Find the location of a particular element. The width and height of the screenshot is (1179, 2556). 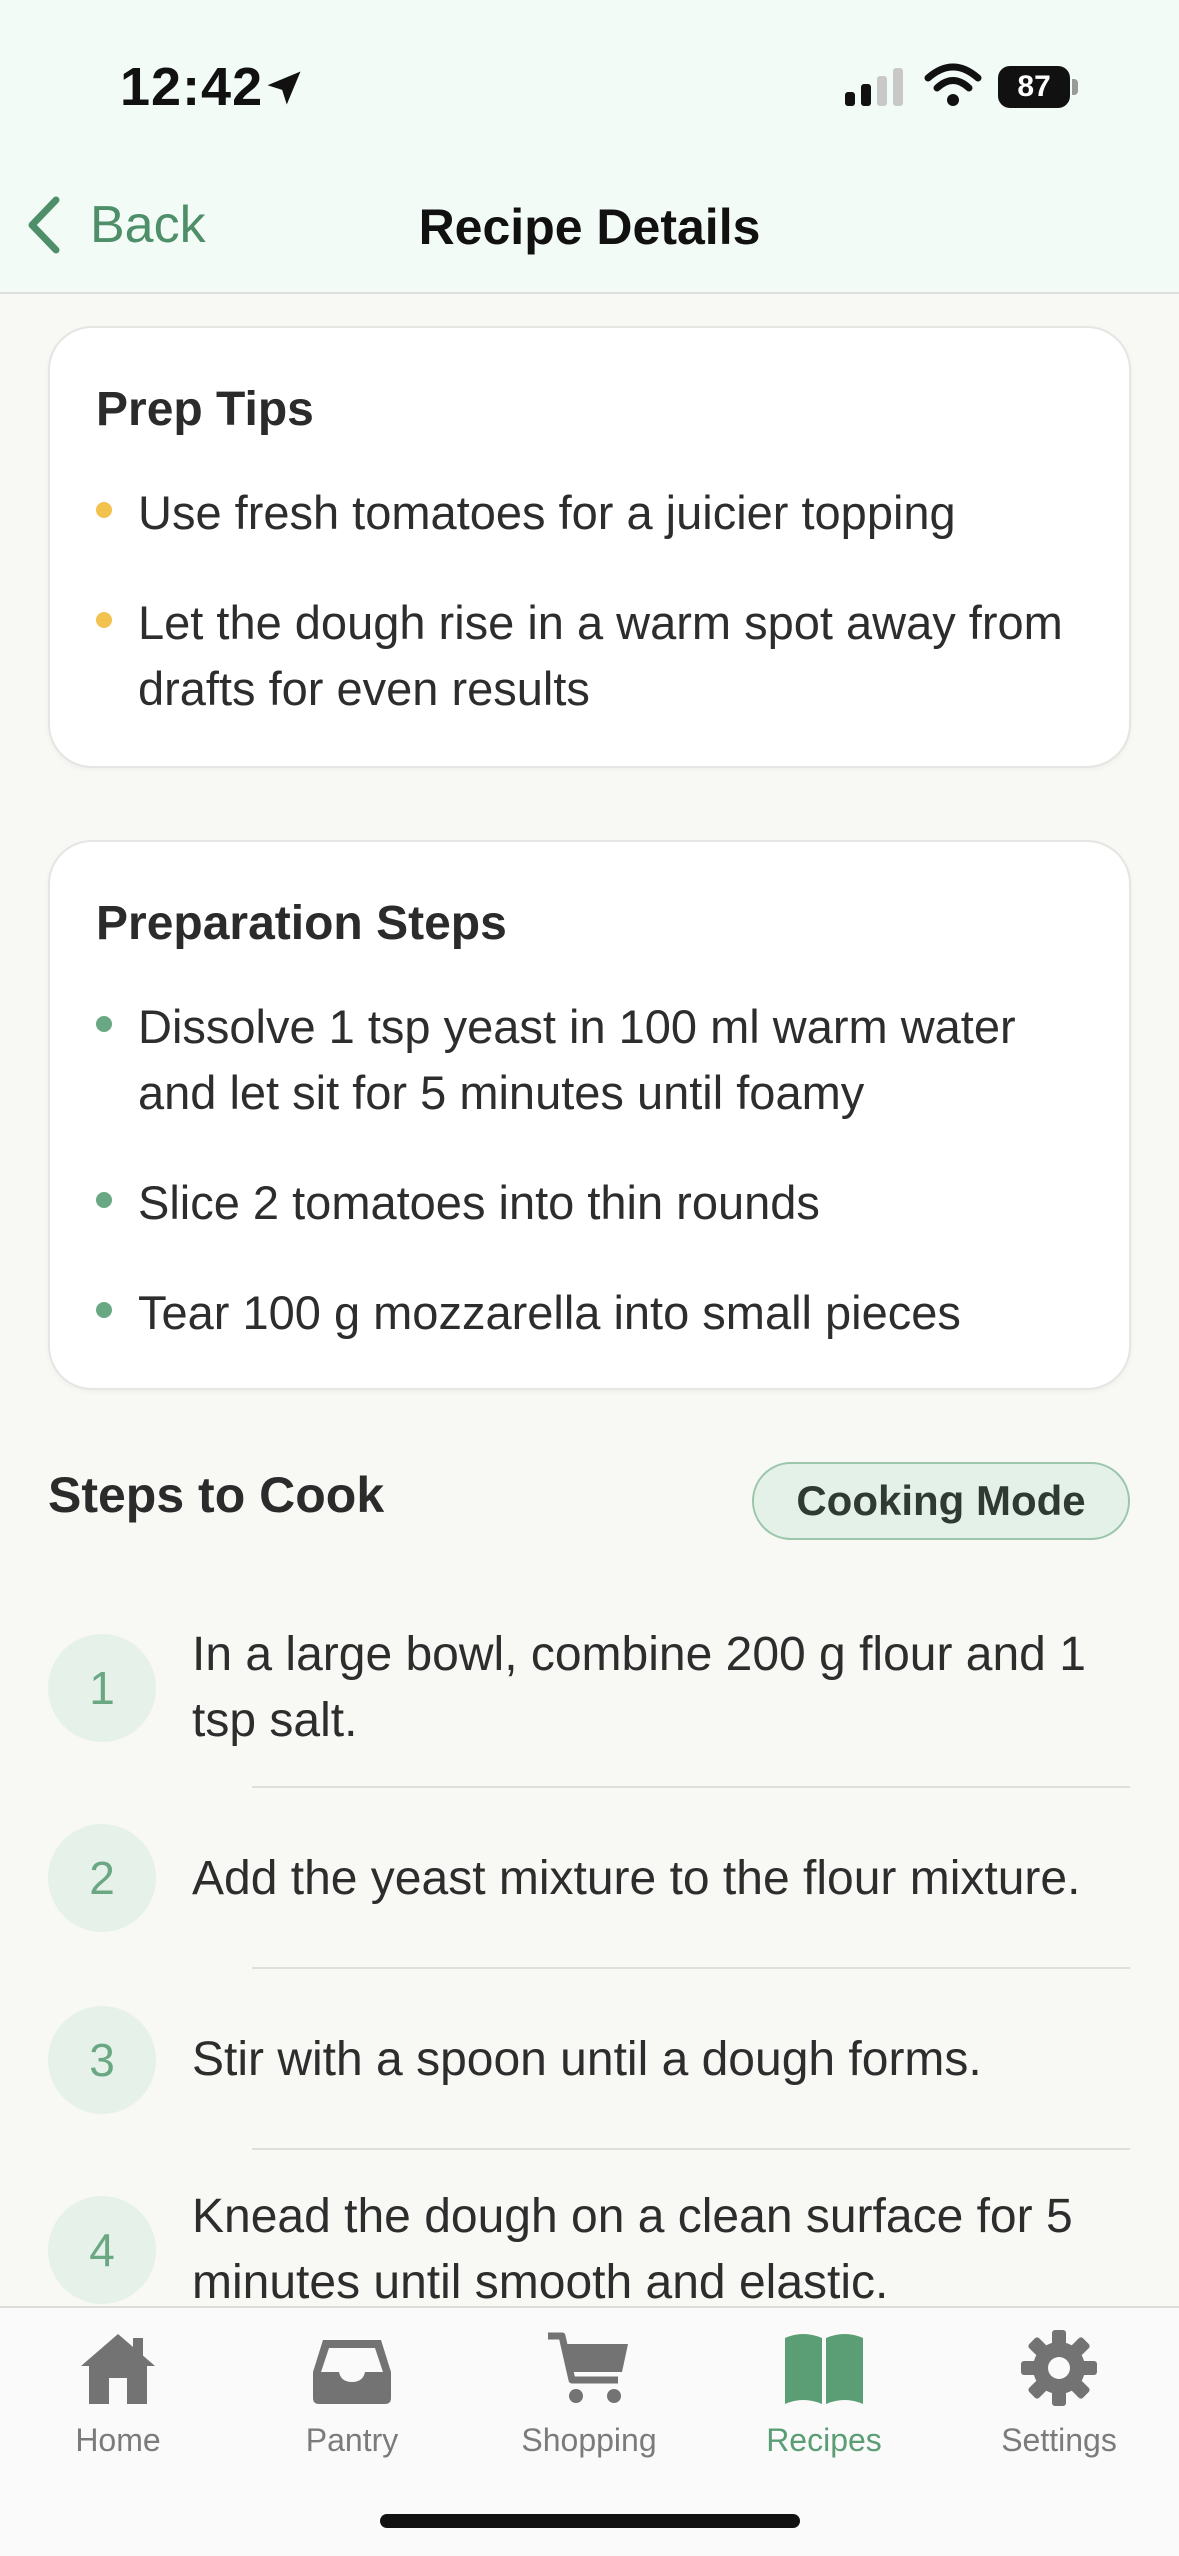

tab-recipes: Recipes is located at coordinates (824, 2403).